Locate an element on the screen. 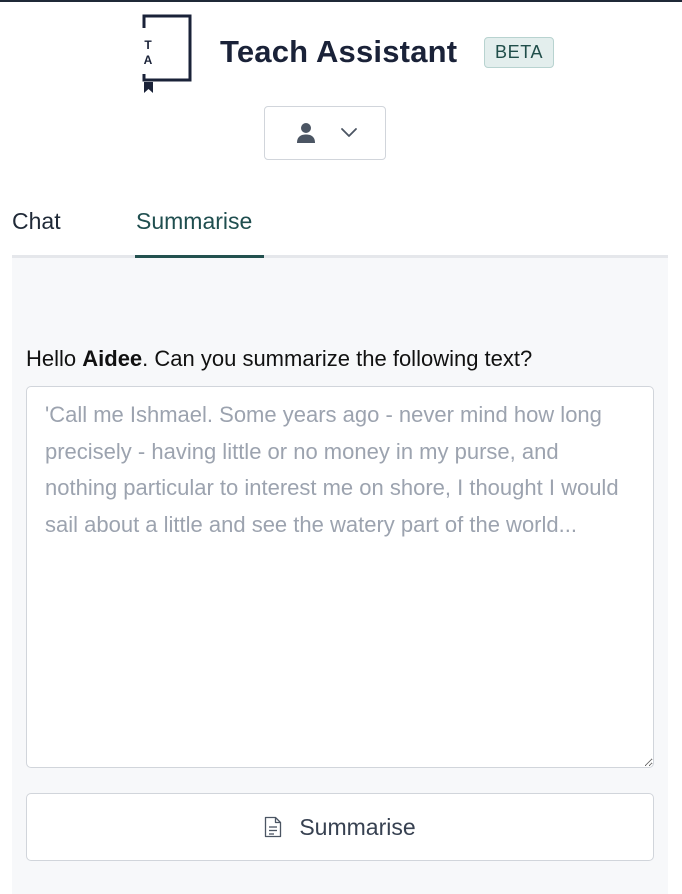 The width and height of the screenshot is (682, 894). logo-letter-t: T is located at coordinates (148, 45).